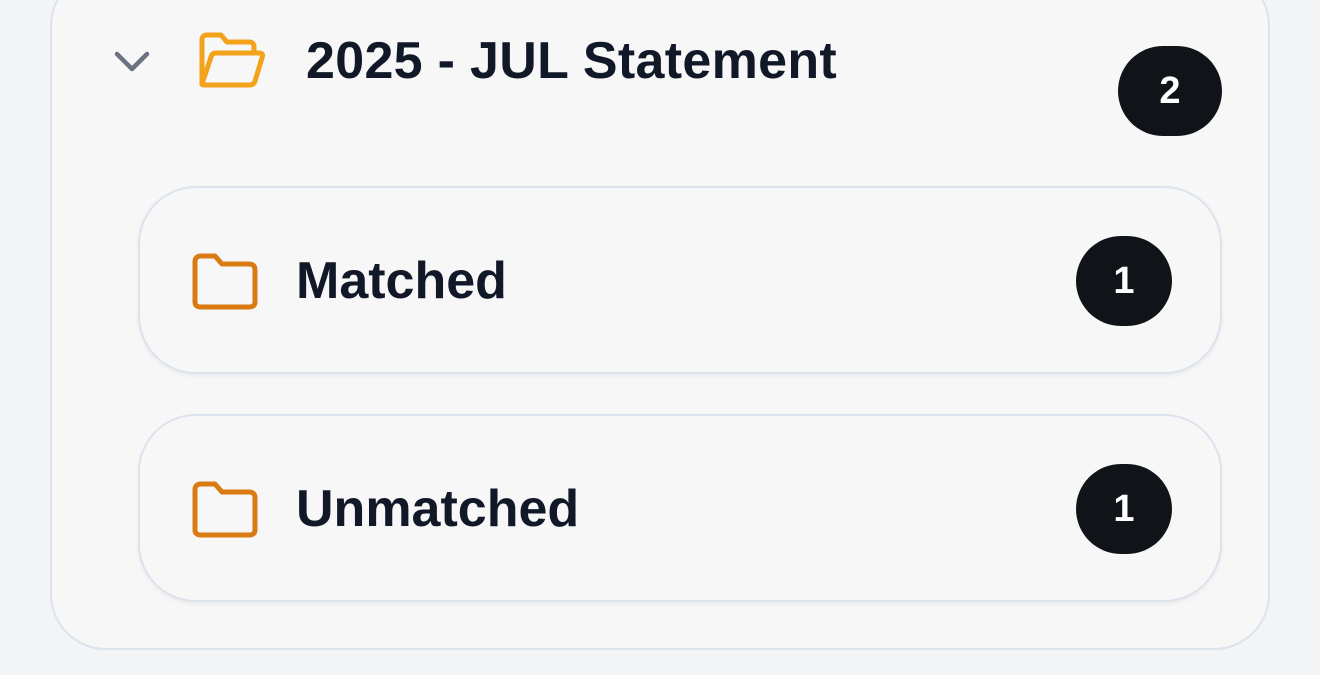 The height and width of the screenshot is (675, 1320). I want to click on statement-count-badge: 2, so click(1170, 91).